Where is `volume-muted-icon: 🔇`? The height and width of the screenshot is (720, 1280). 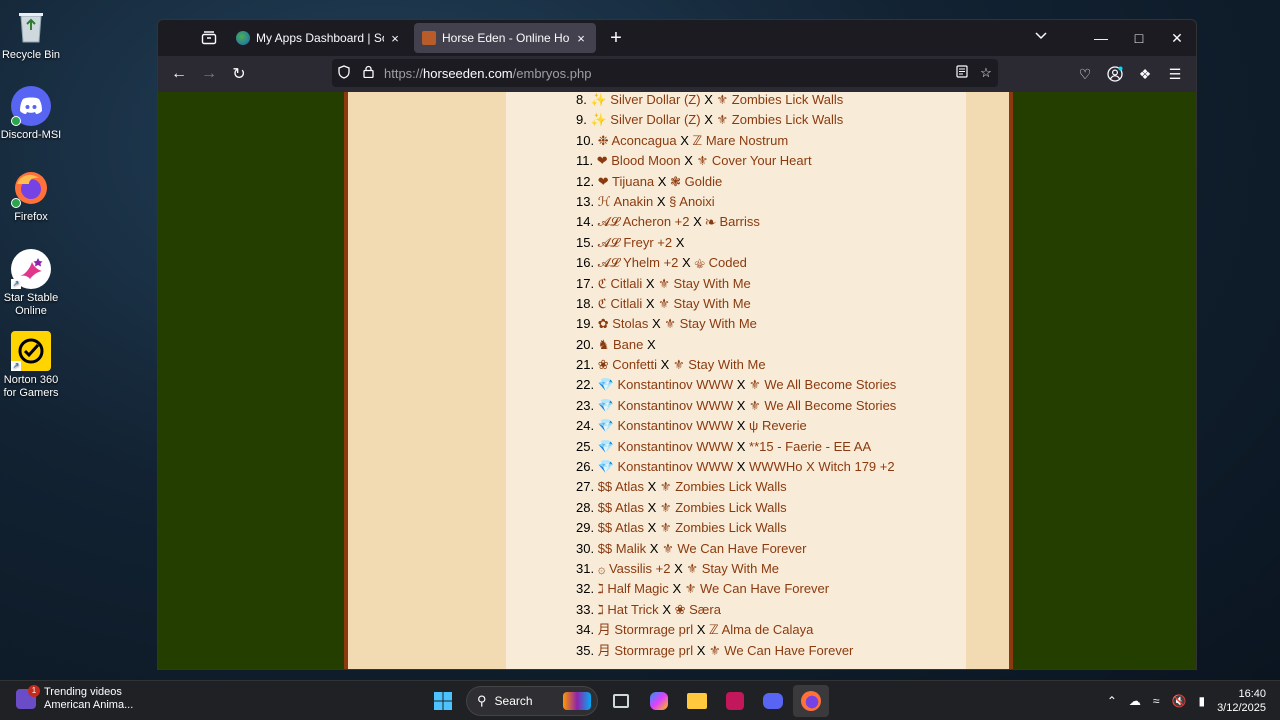
volume-muted-icon: 🔇 is located at coordinates (1179, 701).